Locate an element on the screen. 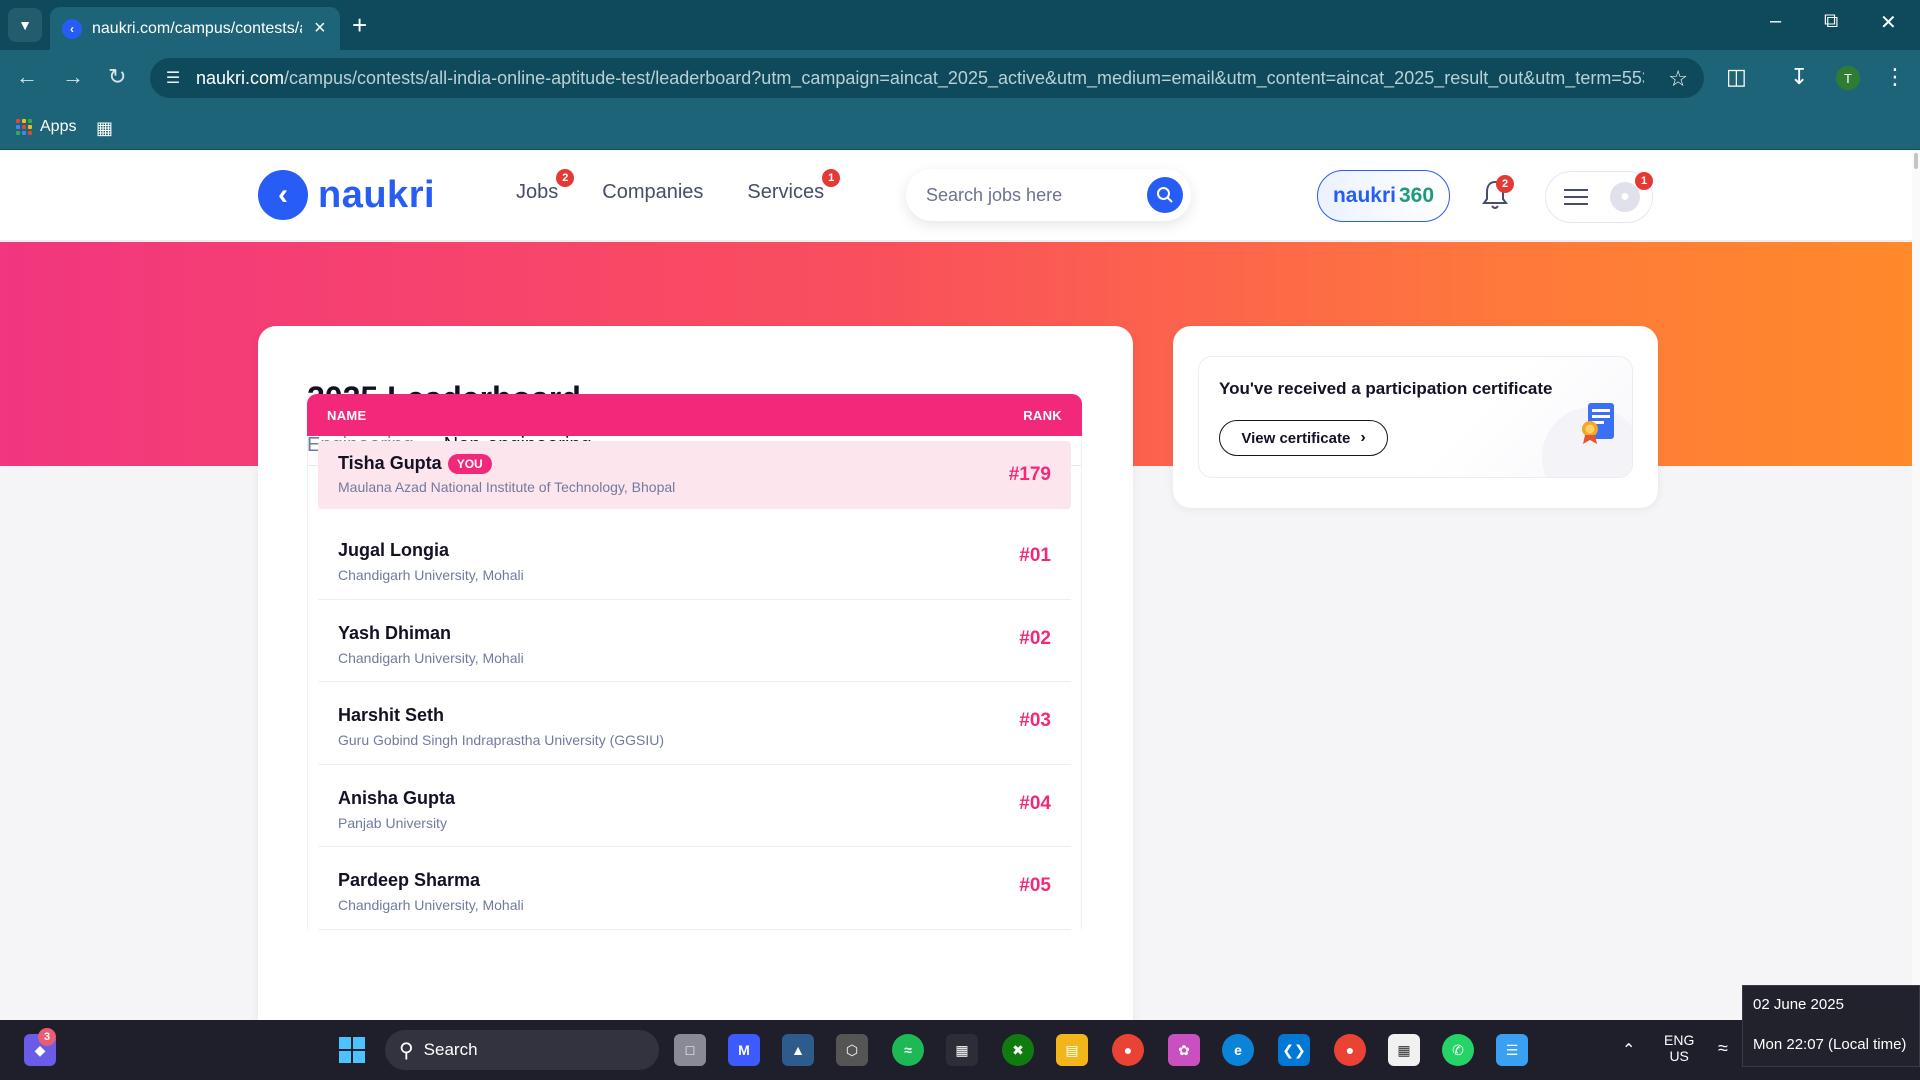  chrome-icon: ● is located at coordinates (1128, 1050).